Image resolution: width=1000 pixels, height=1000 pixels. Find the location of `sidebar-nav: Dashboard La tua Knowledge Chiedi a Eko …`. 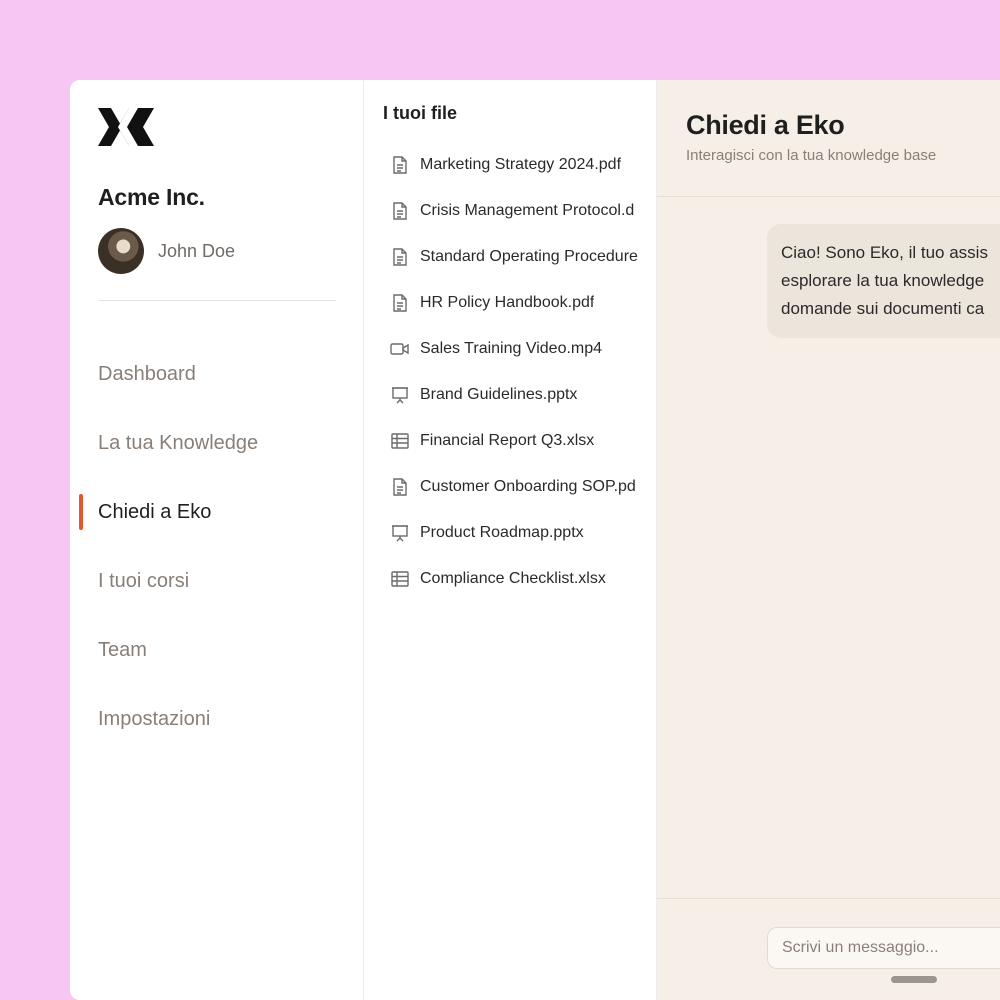

sidebar-nav: Dashboard La tua Knowledge Chiedi a Eko … is located at coordinates (216, 547).